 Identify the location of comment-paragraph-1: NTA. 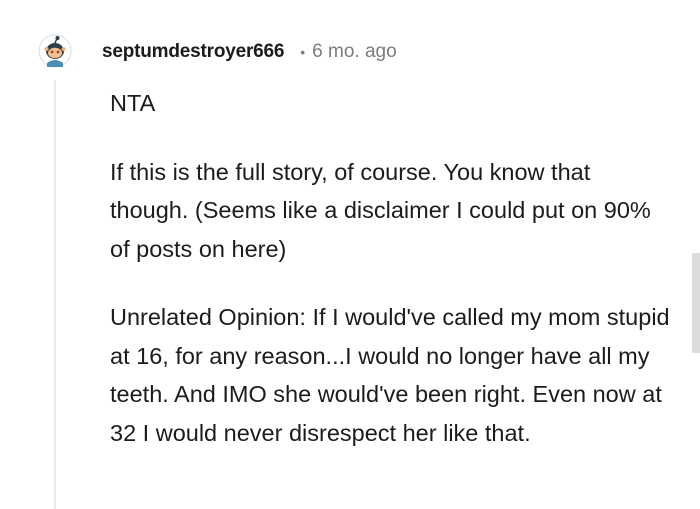
(133, 103).